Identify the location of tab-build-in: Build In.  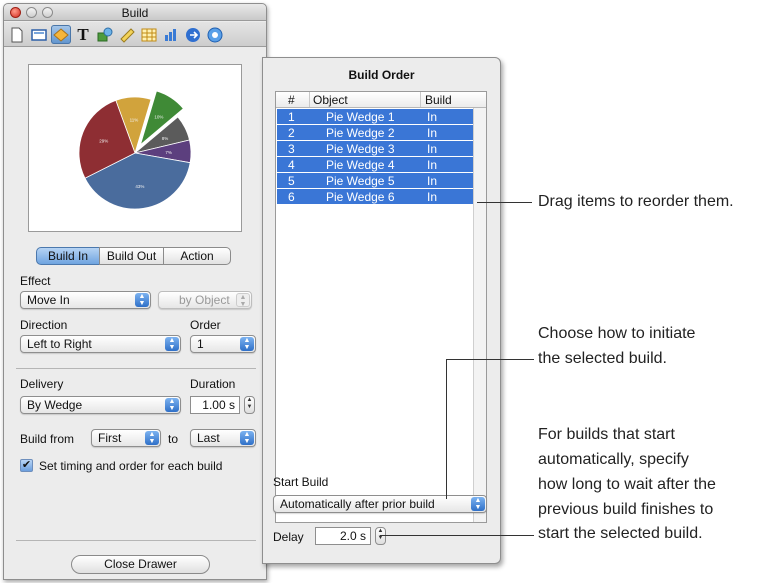
(68, 256).